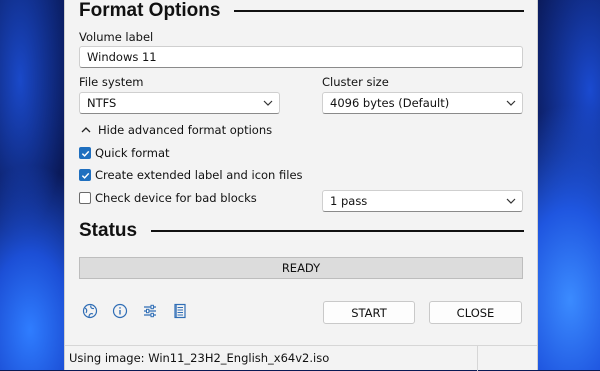 This screenshot has width=600, height=371. I want to click on cluster-size-select: 4096 bytes (Default), so click(422, 103).